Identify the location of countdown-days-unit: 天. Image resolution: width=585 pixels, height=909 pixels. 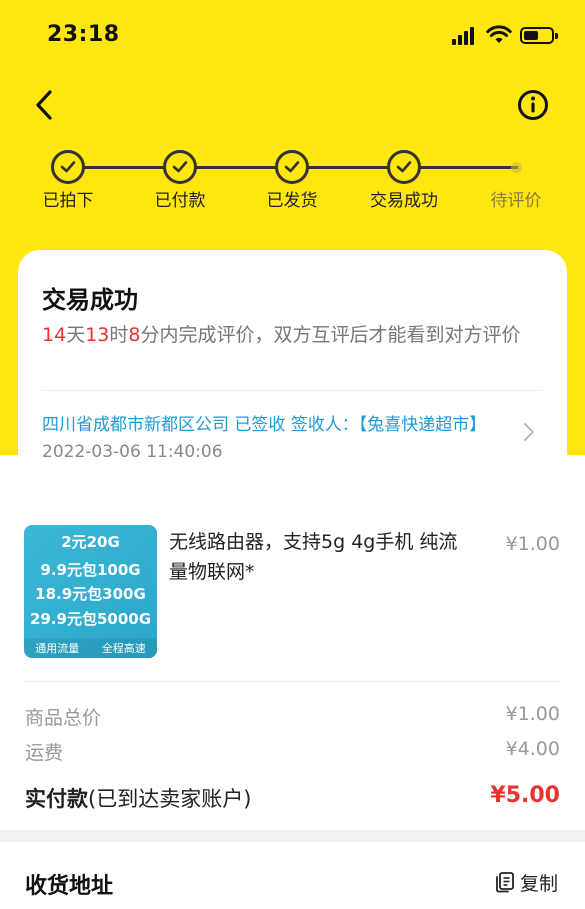
(76, 335).